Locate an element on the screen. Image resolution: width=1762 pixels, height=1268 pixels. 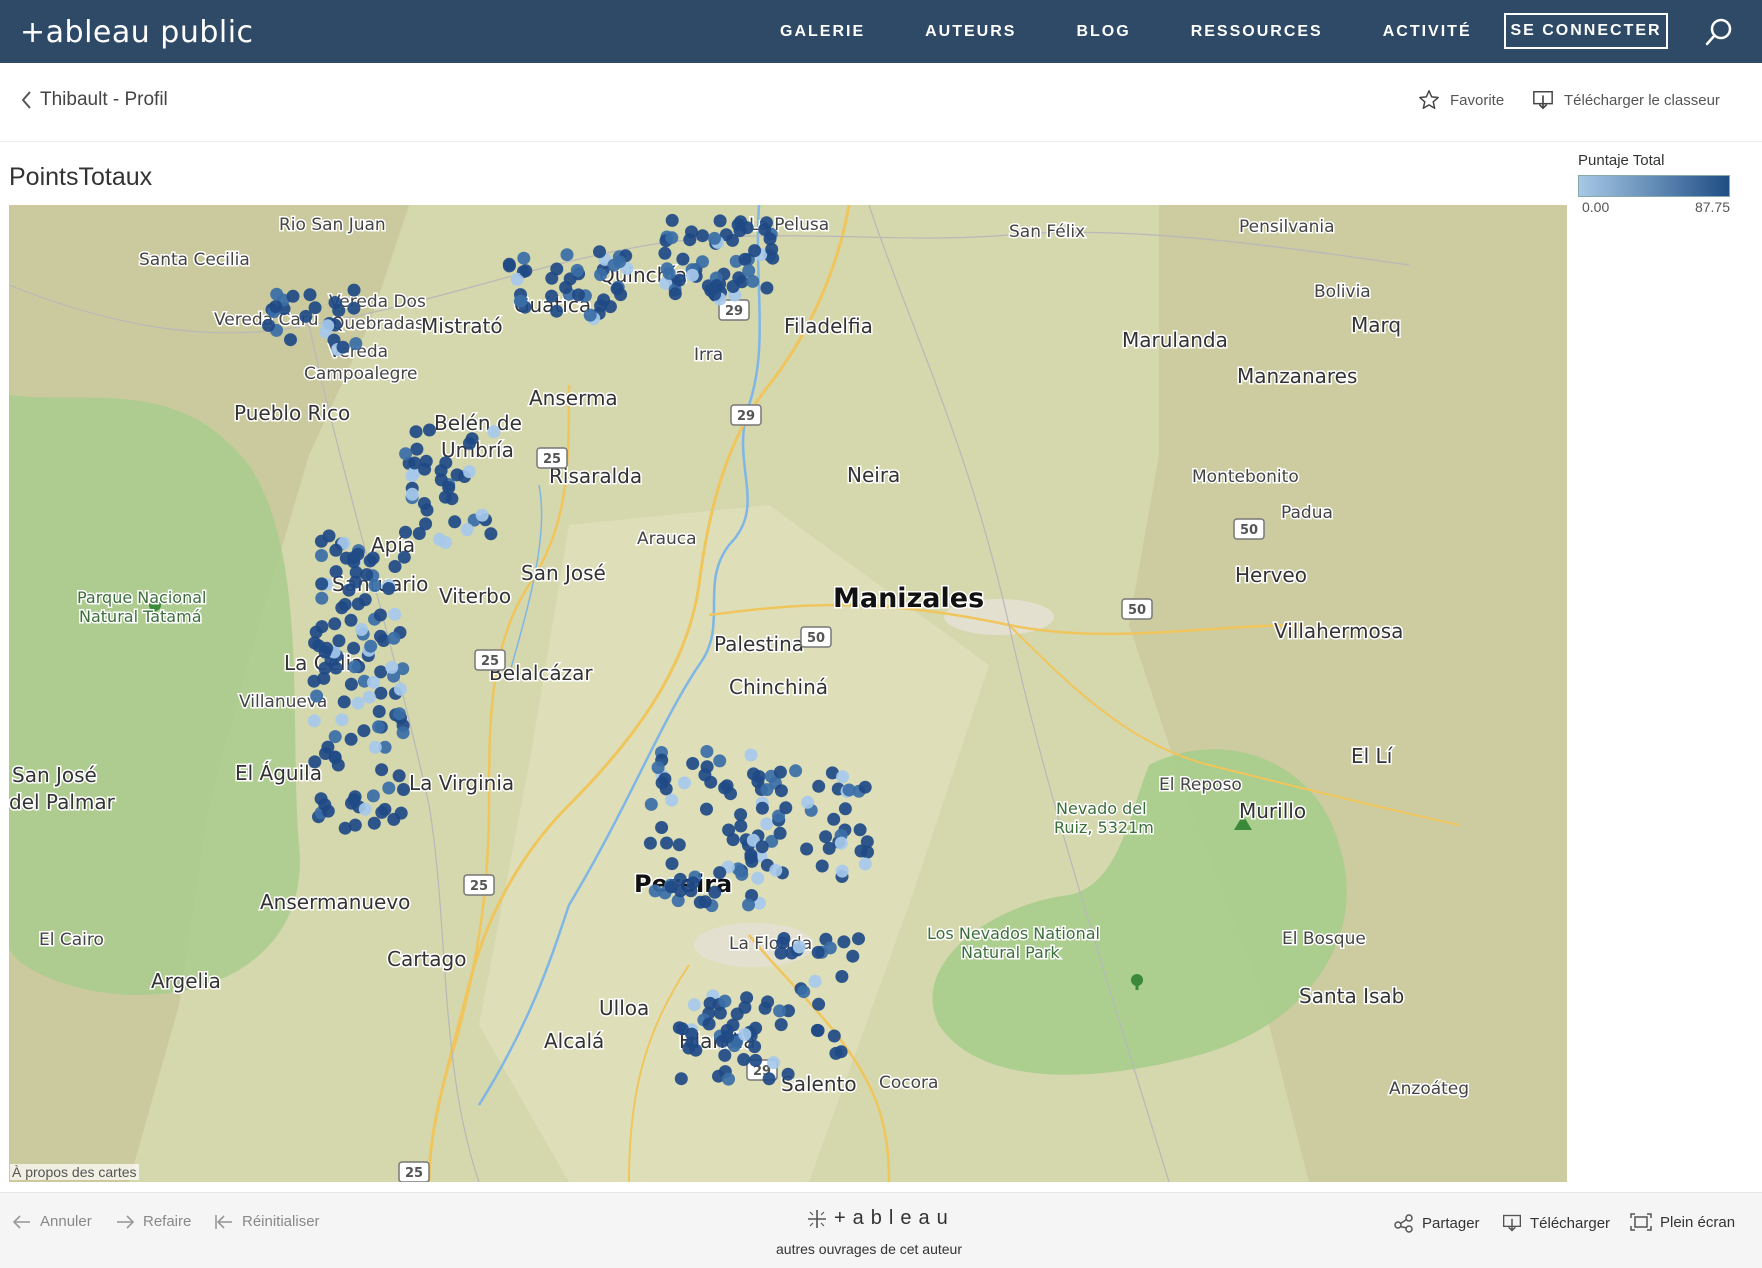
back-to-profile-link: Thibault - Profil is located at coordinates (95, 100).